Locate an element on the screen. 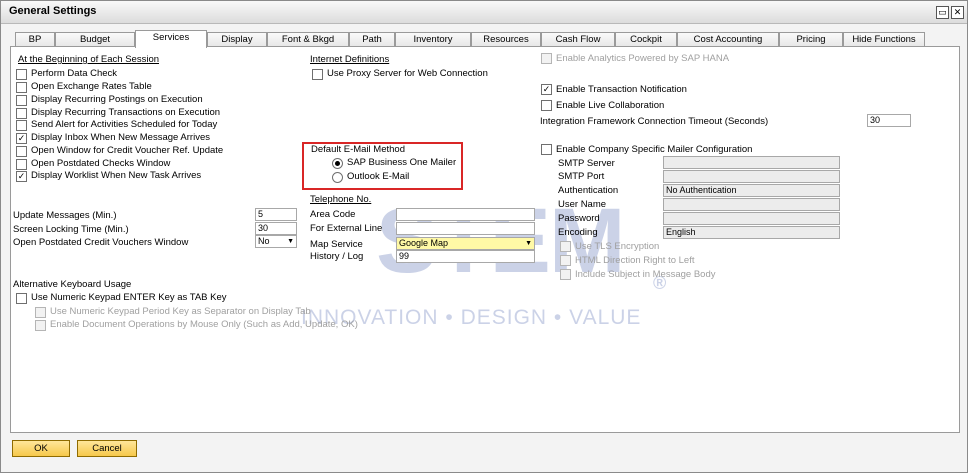 Image resolution: width=968 pixels, height=473 pixels. subject-label: Include Subject in Message Body is located at coordinates (645, 274).